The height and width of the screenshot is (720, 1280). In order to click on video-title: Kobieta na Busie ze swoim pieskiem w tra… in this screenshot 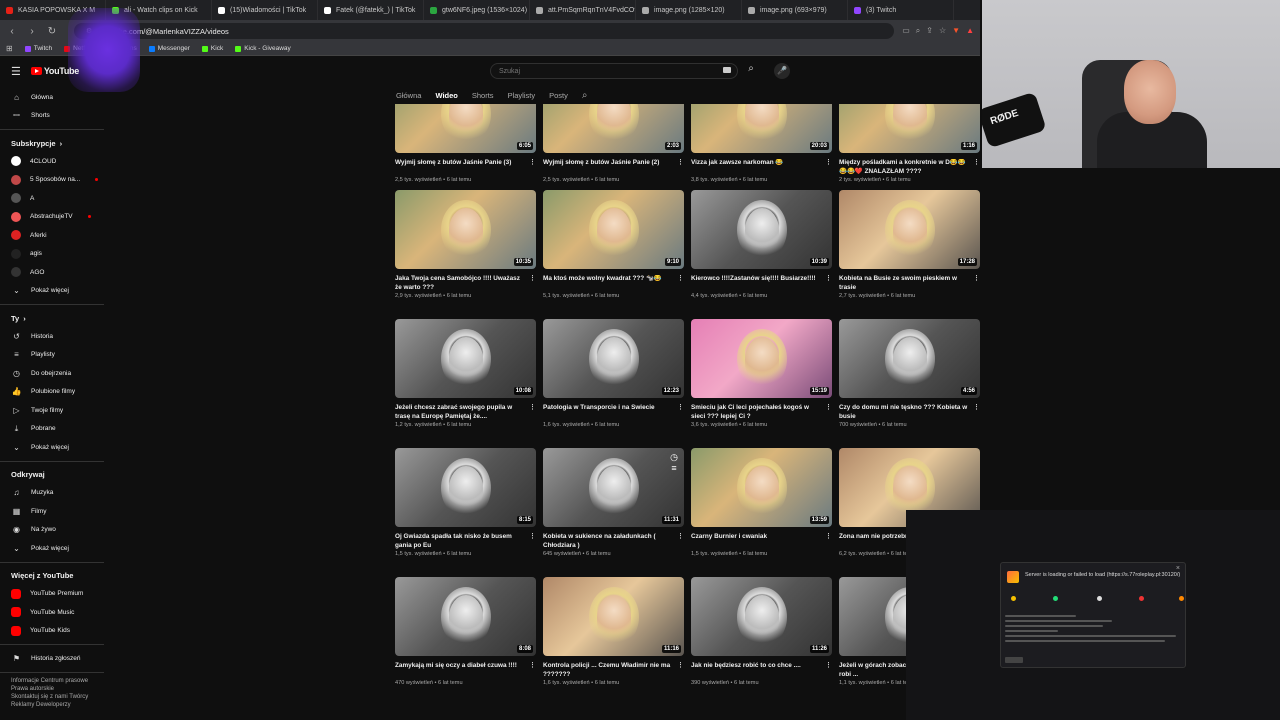, I will do `click(909, 283)`.